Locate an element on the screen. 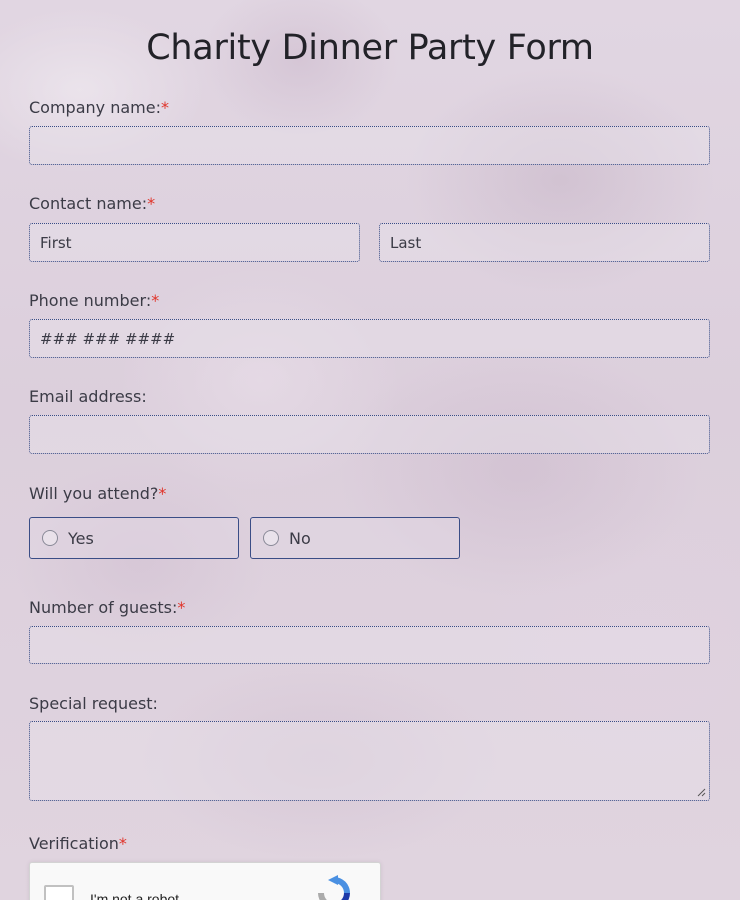 The image size is (740, 900). recaptcha-checkbox is located at coordinates (59, 892).